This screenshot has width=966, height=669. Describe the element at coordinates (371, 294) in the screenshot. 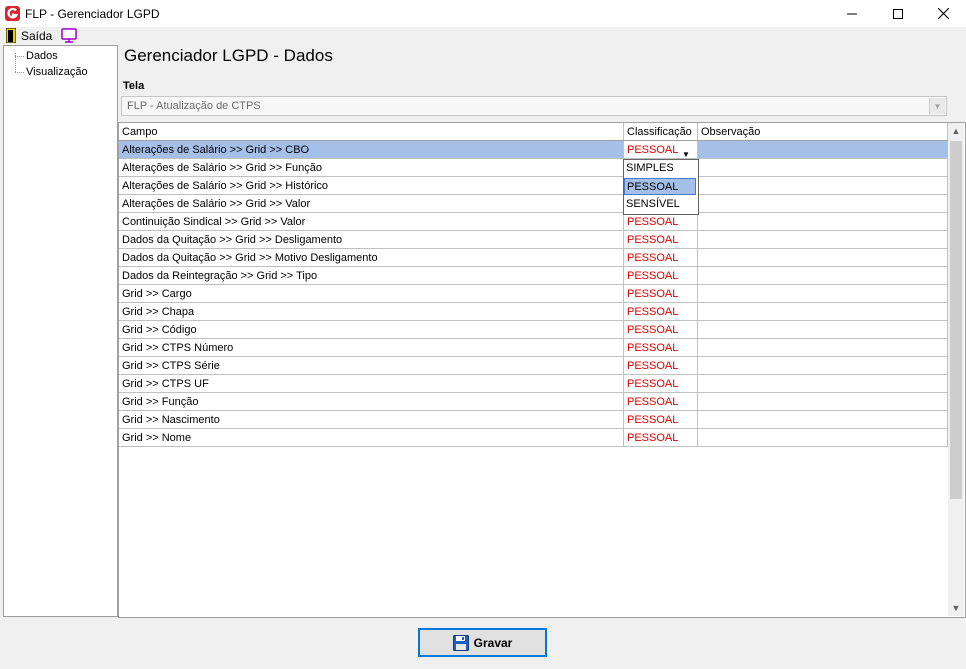

I see `cell-campo: Grid >> Cargo` at that location.